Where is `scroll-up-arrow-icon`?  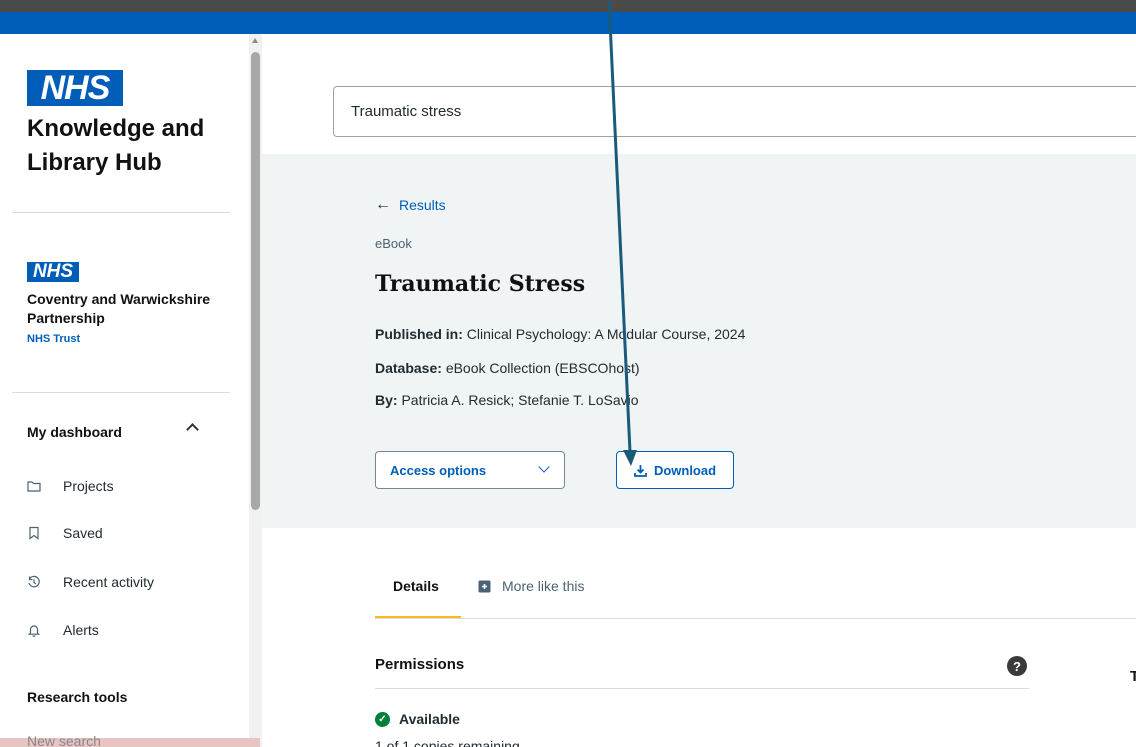
scroll-up-arrow-icon is located at coordinates (255, 40).